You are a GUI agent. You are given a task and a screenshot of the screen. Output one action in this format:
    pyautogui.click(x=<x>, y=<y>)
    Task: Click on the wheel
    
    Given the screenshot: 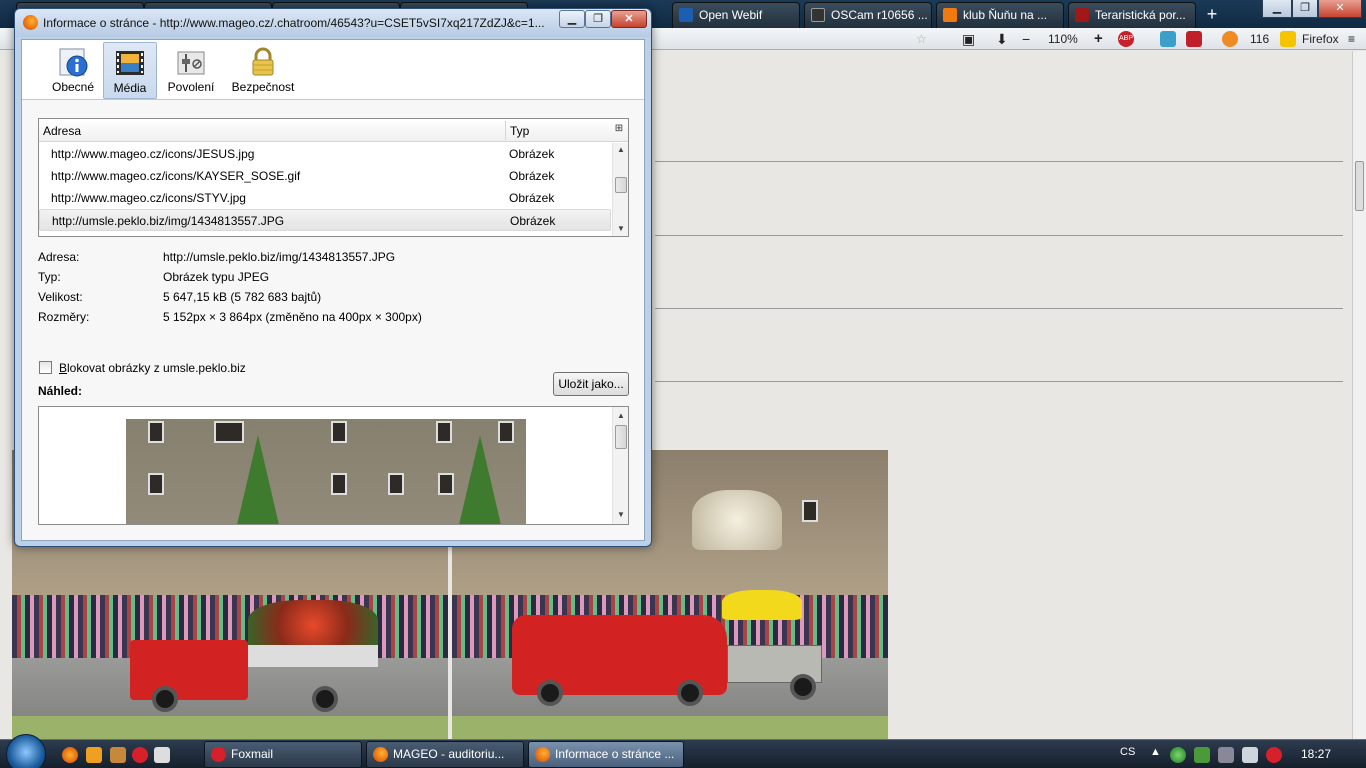 What is the action you would take?
    pyautogui.click(x=325, y=699)
    